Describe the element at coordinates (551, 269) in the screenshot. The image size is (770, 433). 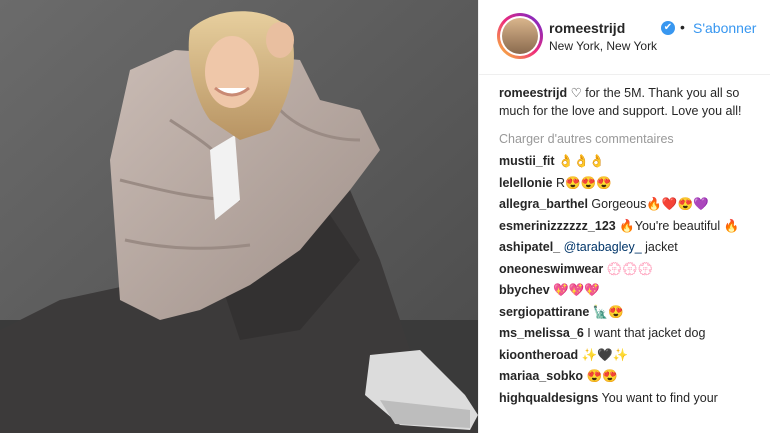
I see `comment-username: oneoneswimwear` at that location.